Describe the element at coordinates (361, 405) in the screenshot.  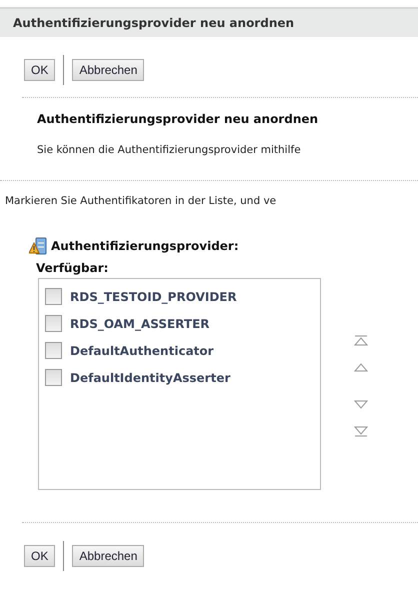
I see `move-down-icon` at that location.